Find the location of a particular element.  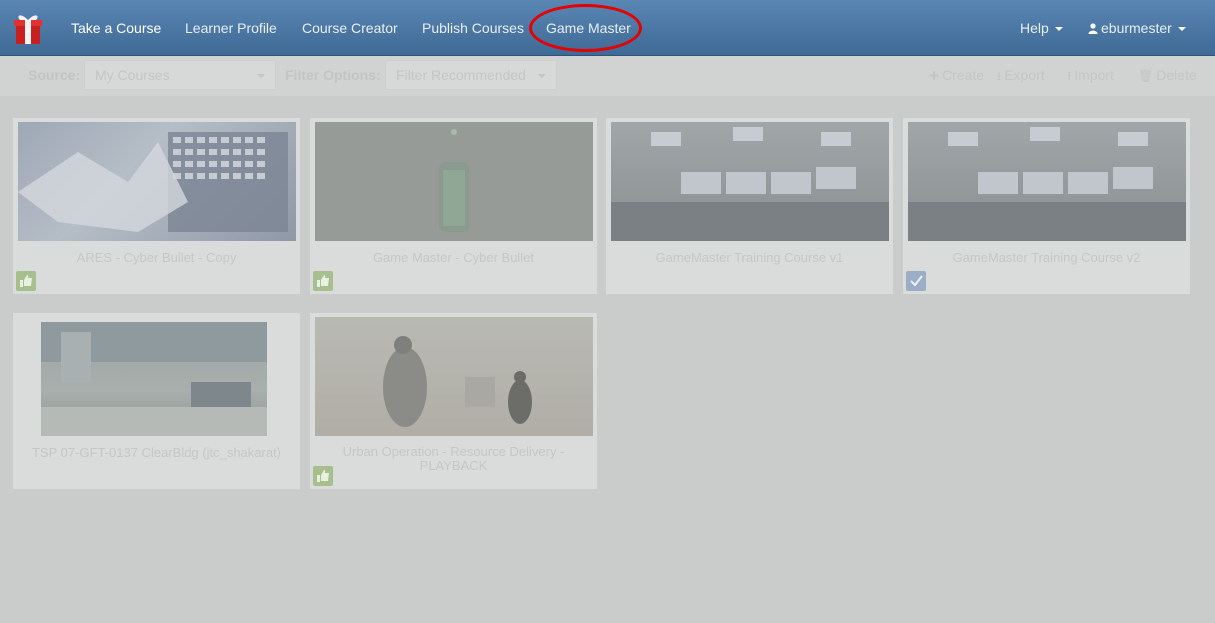

filter-select: Filter Recommended is located at coordinates (471, 75).